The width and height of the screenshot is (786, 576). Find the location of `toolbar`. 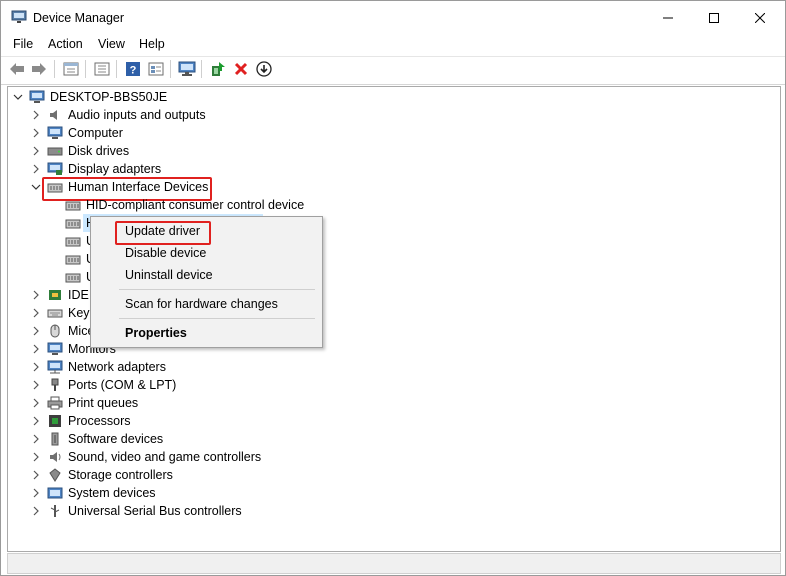

toolbar is located at coordinates (393, 70).